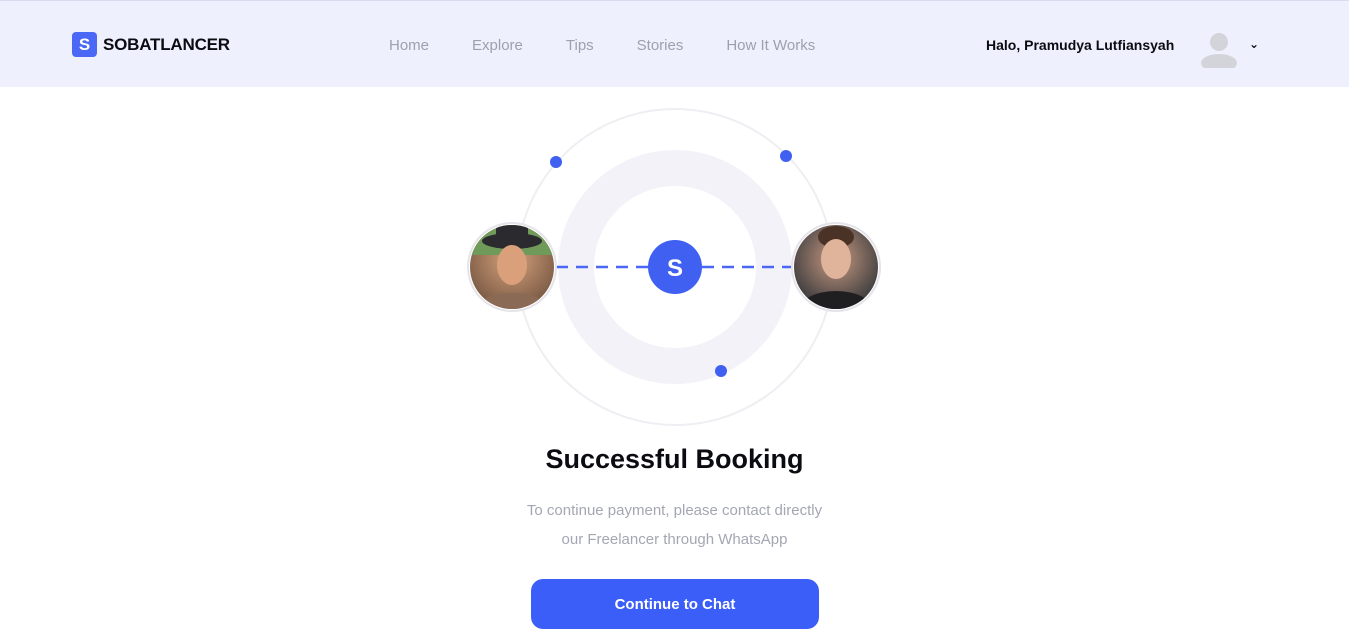 The height and width of the screenshot is (643, 1349). I want to click on brand-logo: S SOBATLANCER, so click(151, 44).